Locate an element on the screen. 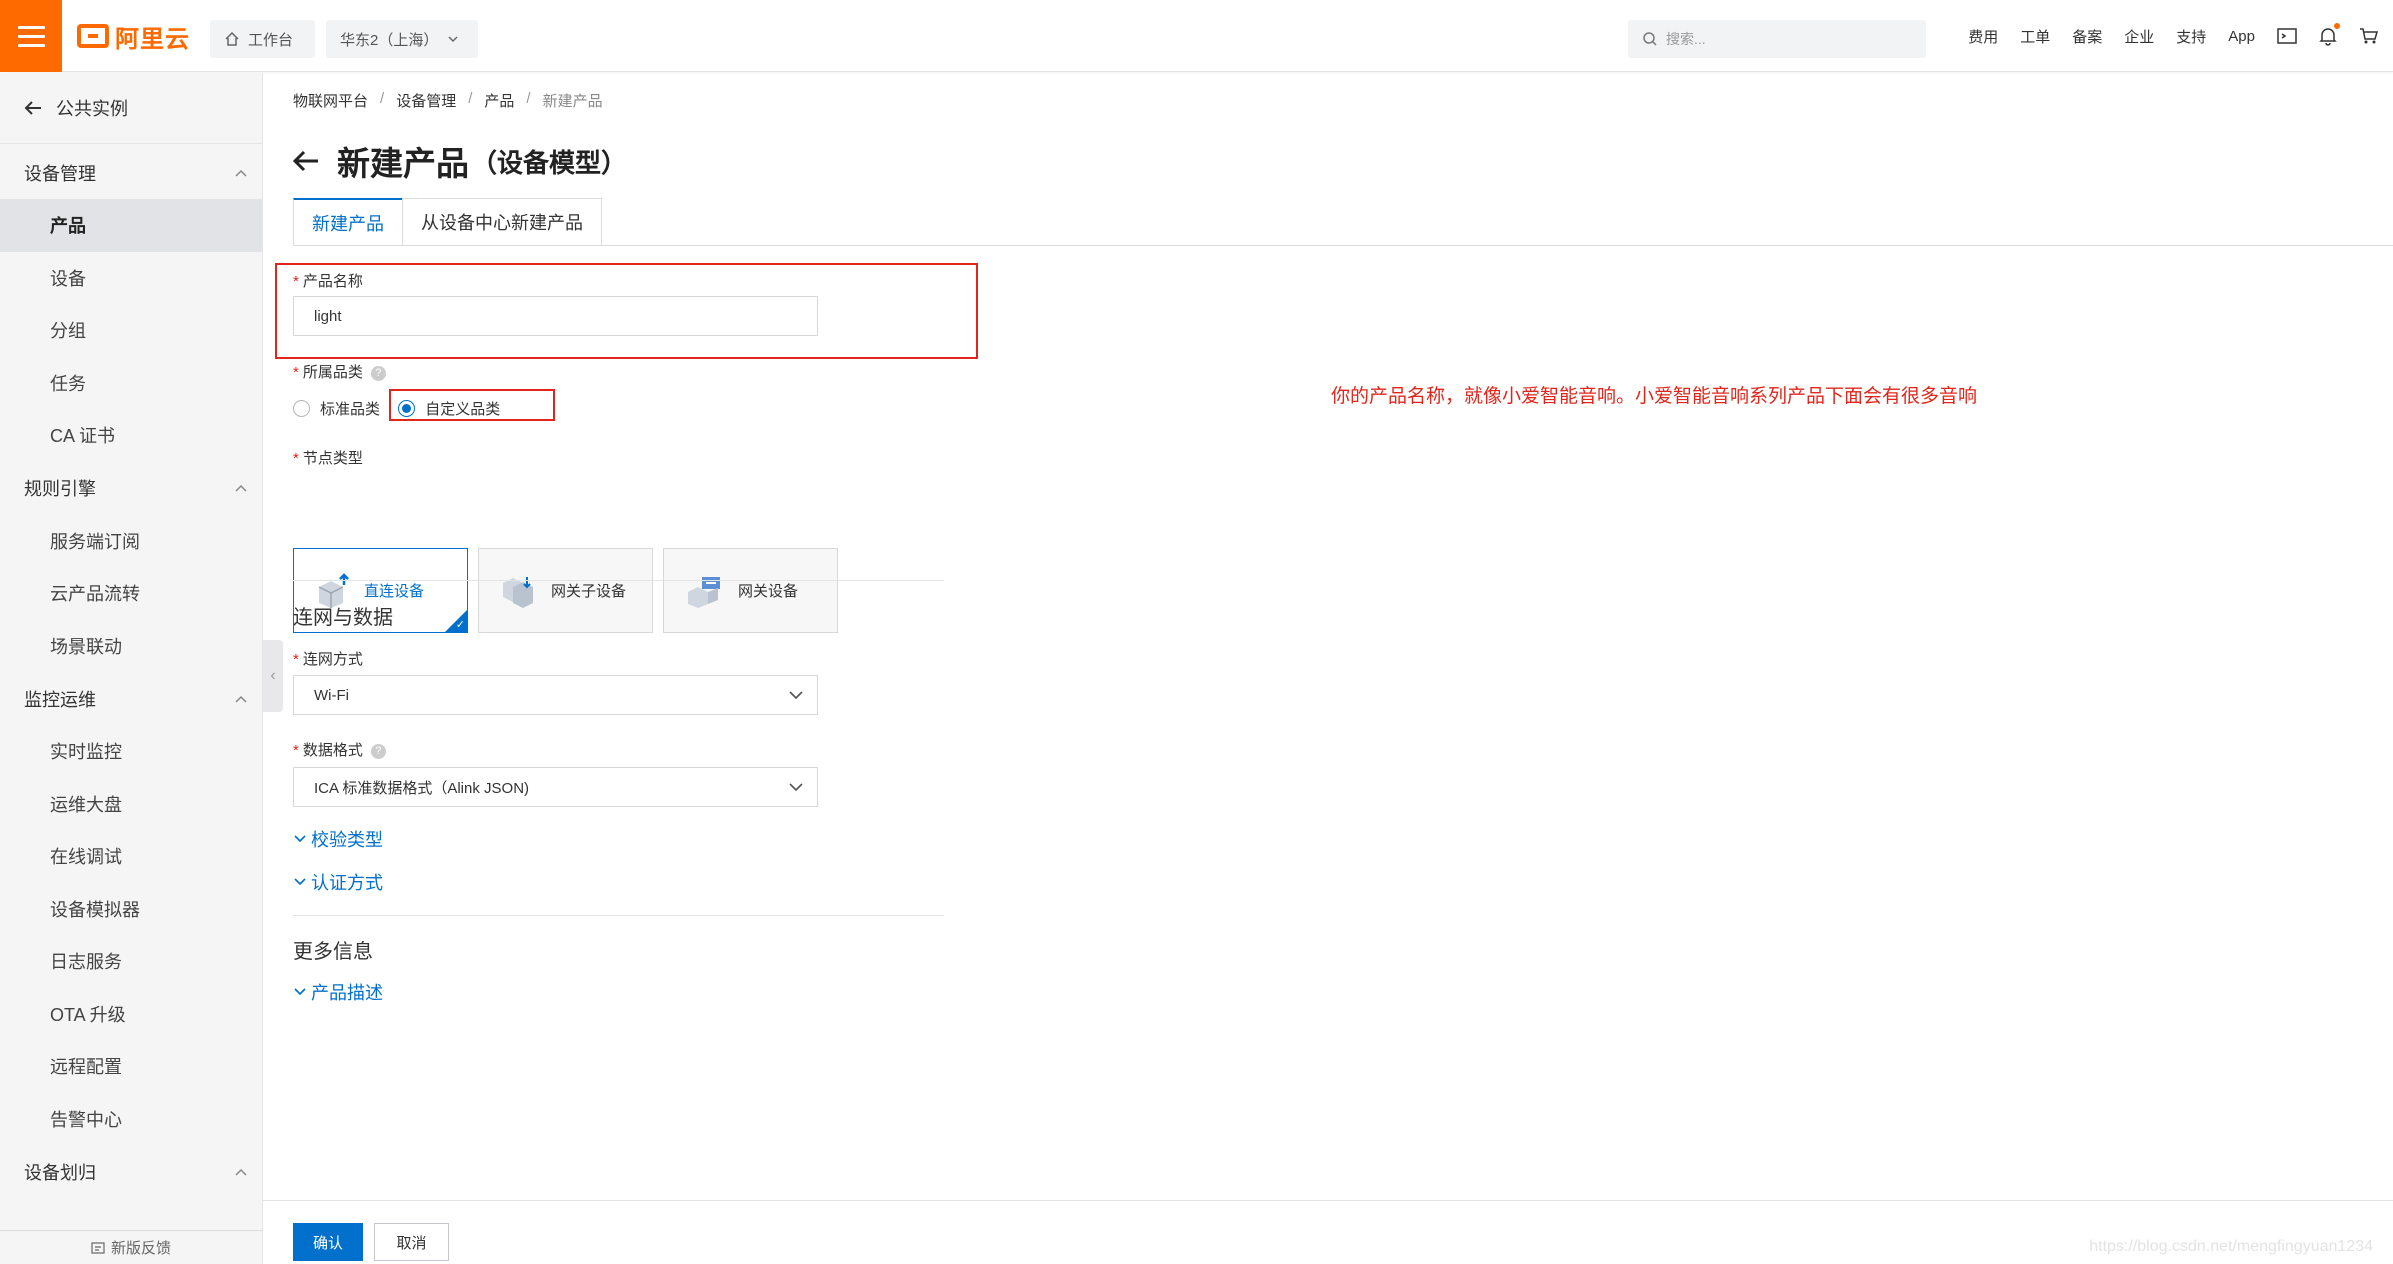 The width and height of the screenshot is (2393, 1264). gateway-subdevice-icon is located at coordinates (518, 592).